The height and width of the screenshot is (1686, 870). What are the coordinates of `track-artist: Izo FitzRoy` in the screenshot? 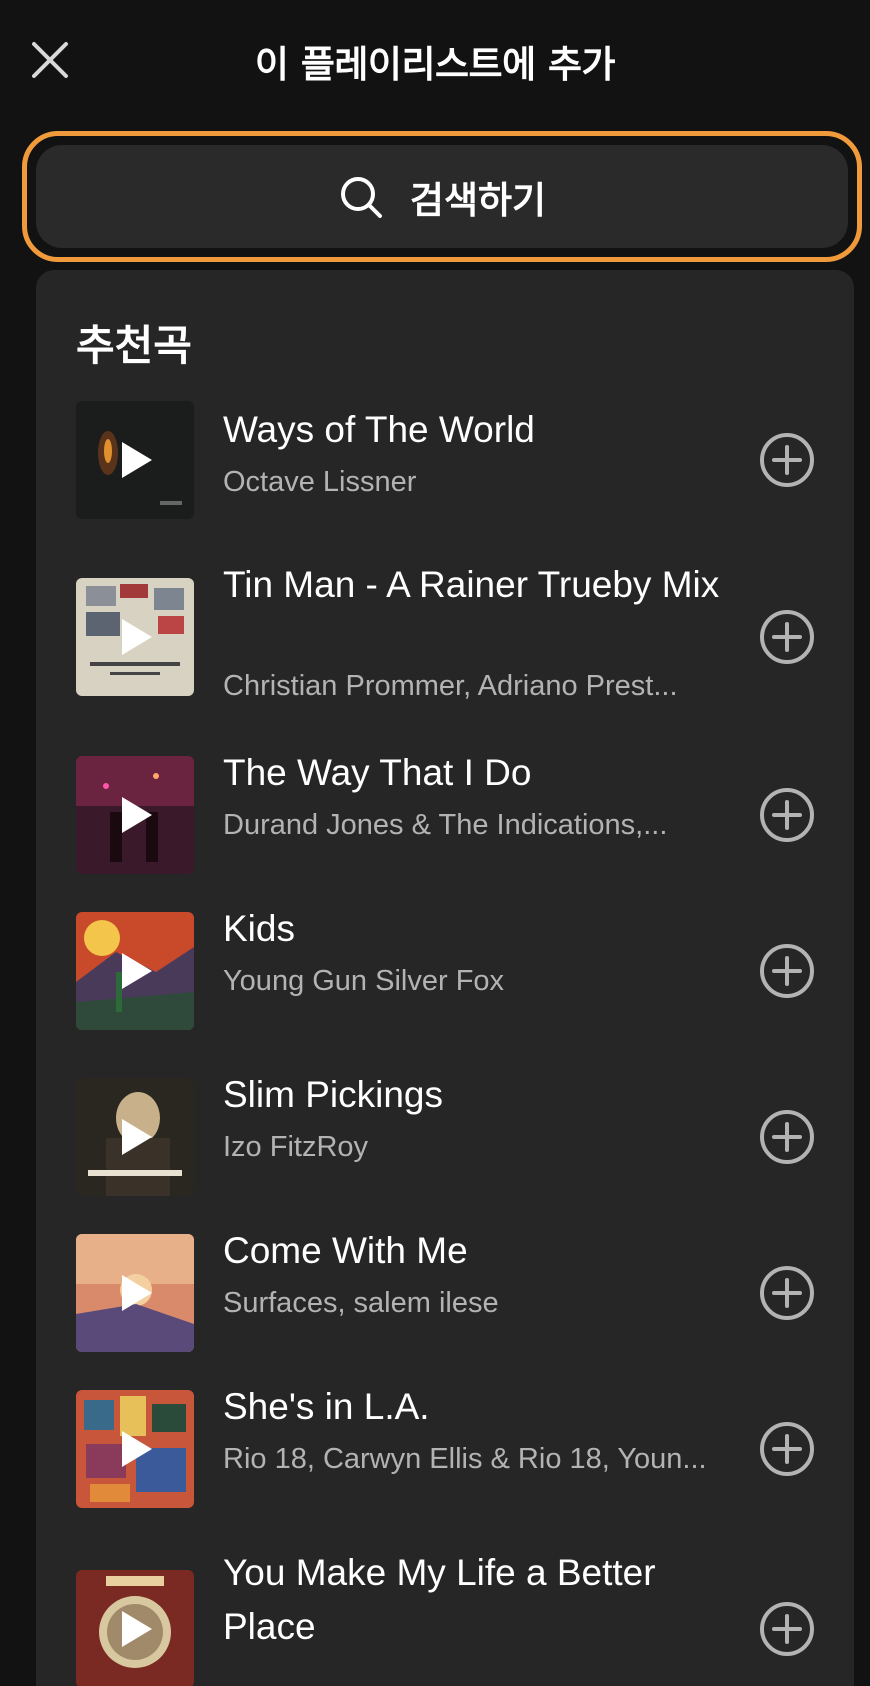 It's located at (296, 1147).